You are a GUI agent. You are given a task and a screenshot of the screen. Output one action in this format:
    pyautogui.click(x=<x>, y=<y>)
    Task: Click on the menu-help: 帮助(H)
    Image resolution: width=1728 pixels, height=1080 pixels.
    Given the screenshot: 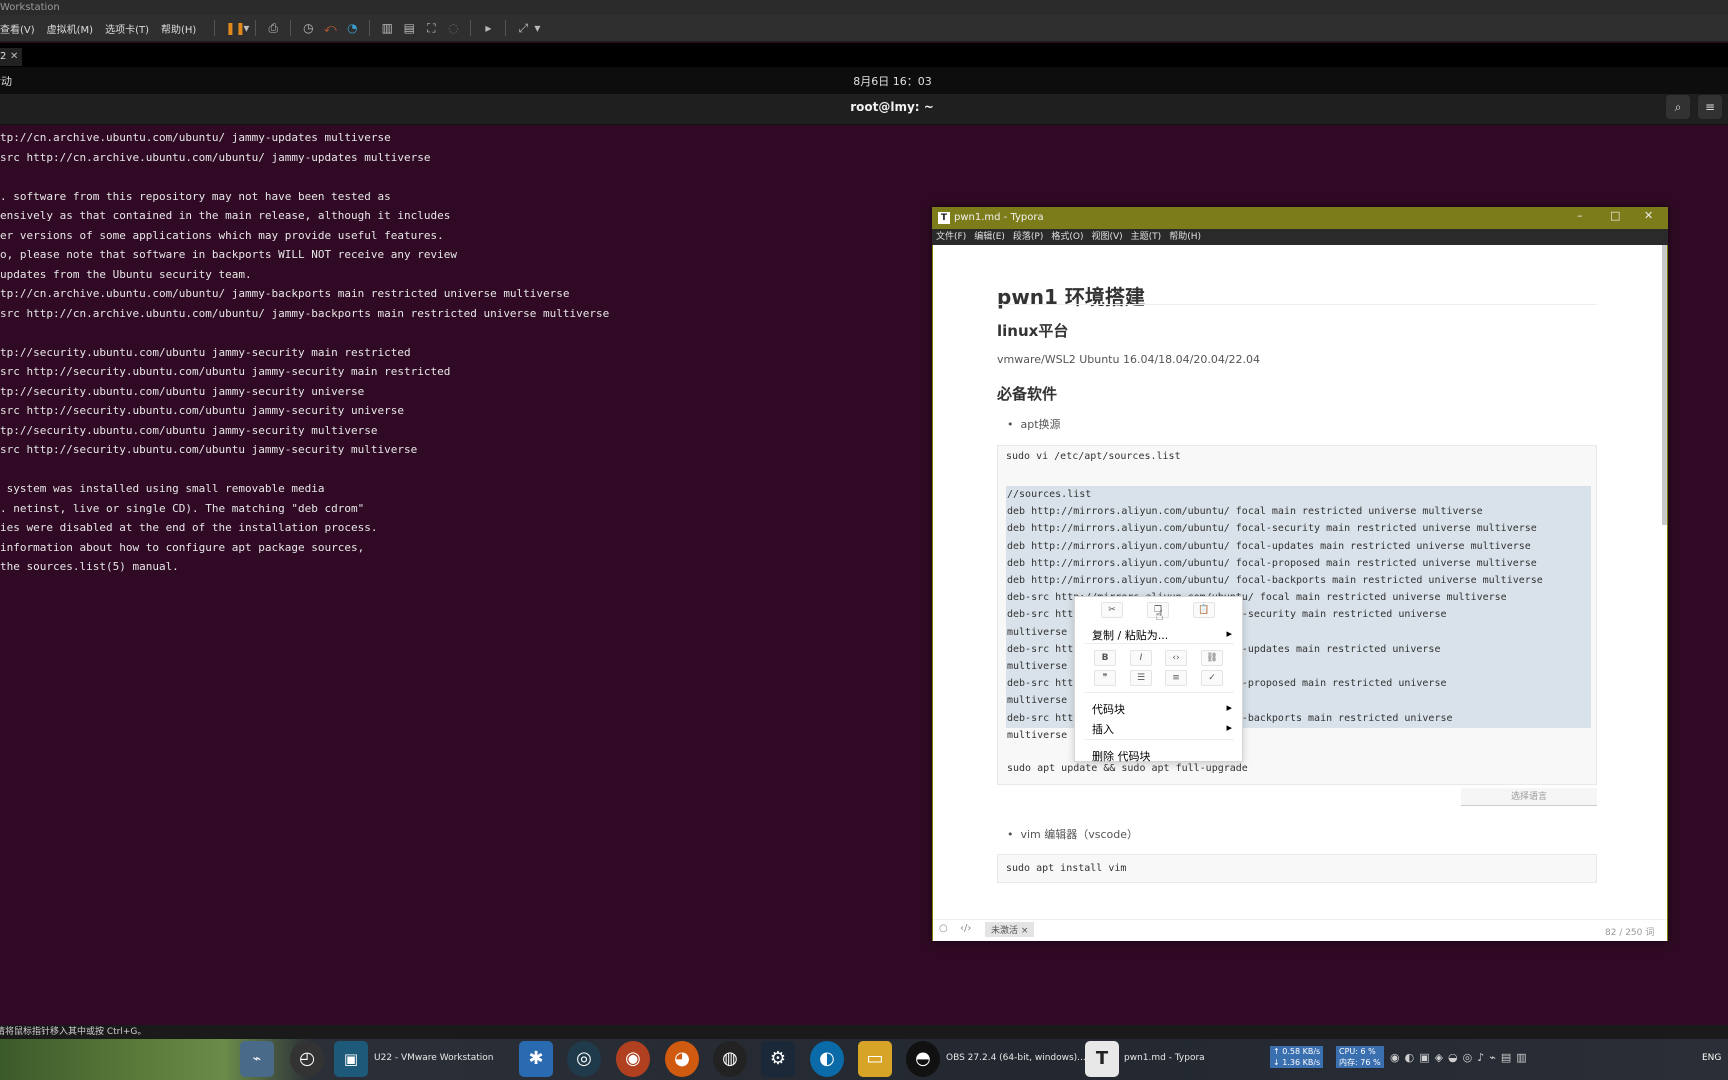 What is the action you would take?
    pyautogui.click(x=178, y=28)
    